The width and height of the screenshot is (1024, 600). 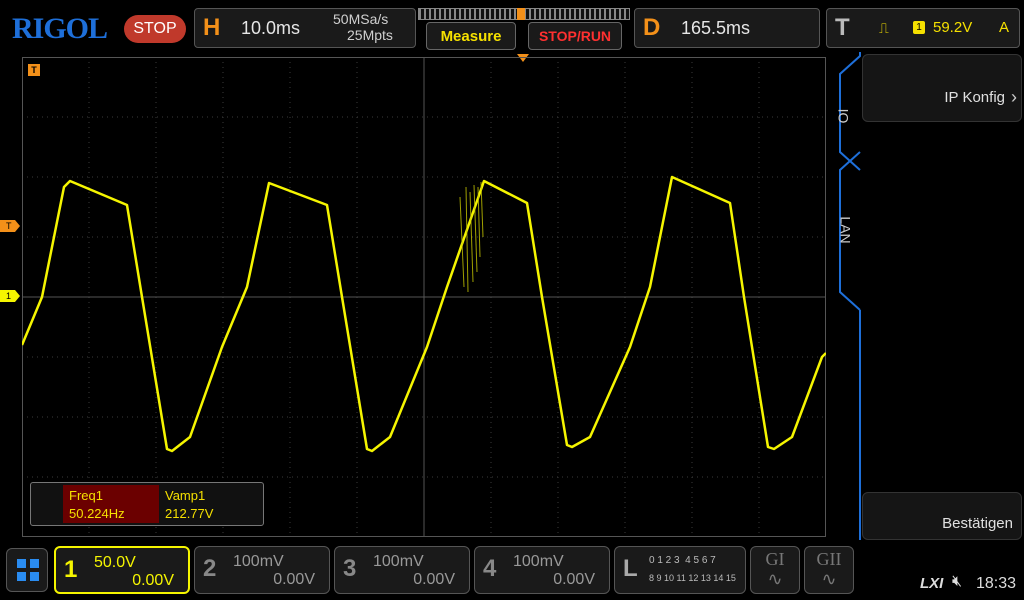 I want to click on generator2-button: GII ∿, so click(x=829, y=570).